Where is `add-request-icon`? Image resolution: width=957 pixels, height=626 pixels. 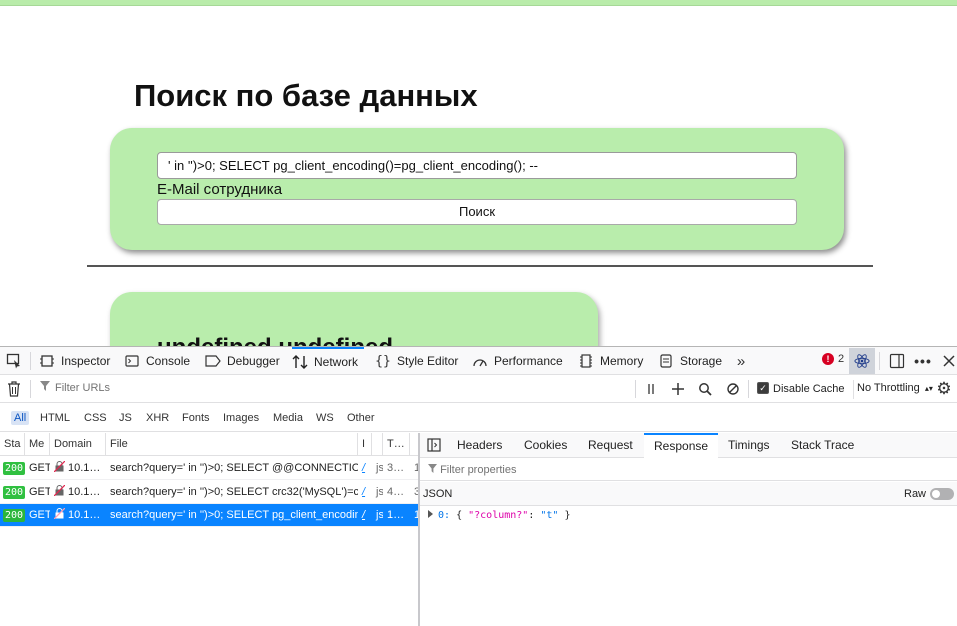
add-request-icon is located at coordinates (678, 389).